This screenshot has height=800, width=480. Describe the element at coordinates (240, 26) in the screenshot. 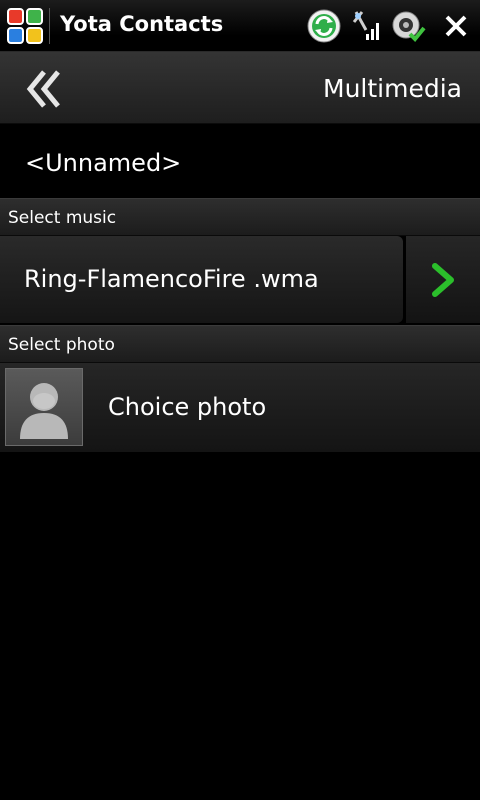

I see `status-bar: Yota Contacts` at that location.